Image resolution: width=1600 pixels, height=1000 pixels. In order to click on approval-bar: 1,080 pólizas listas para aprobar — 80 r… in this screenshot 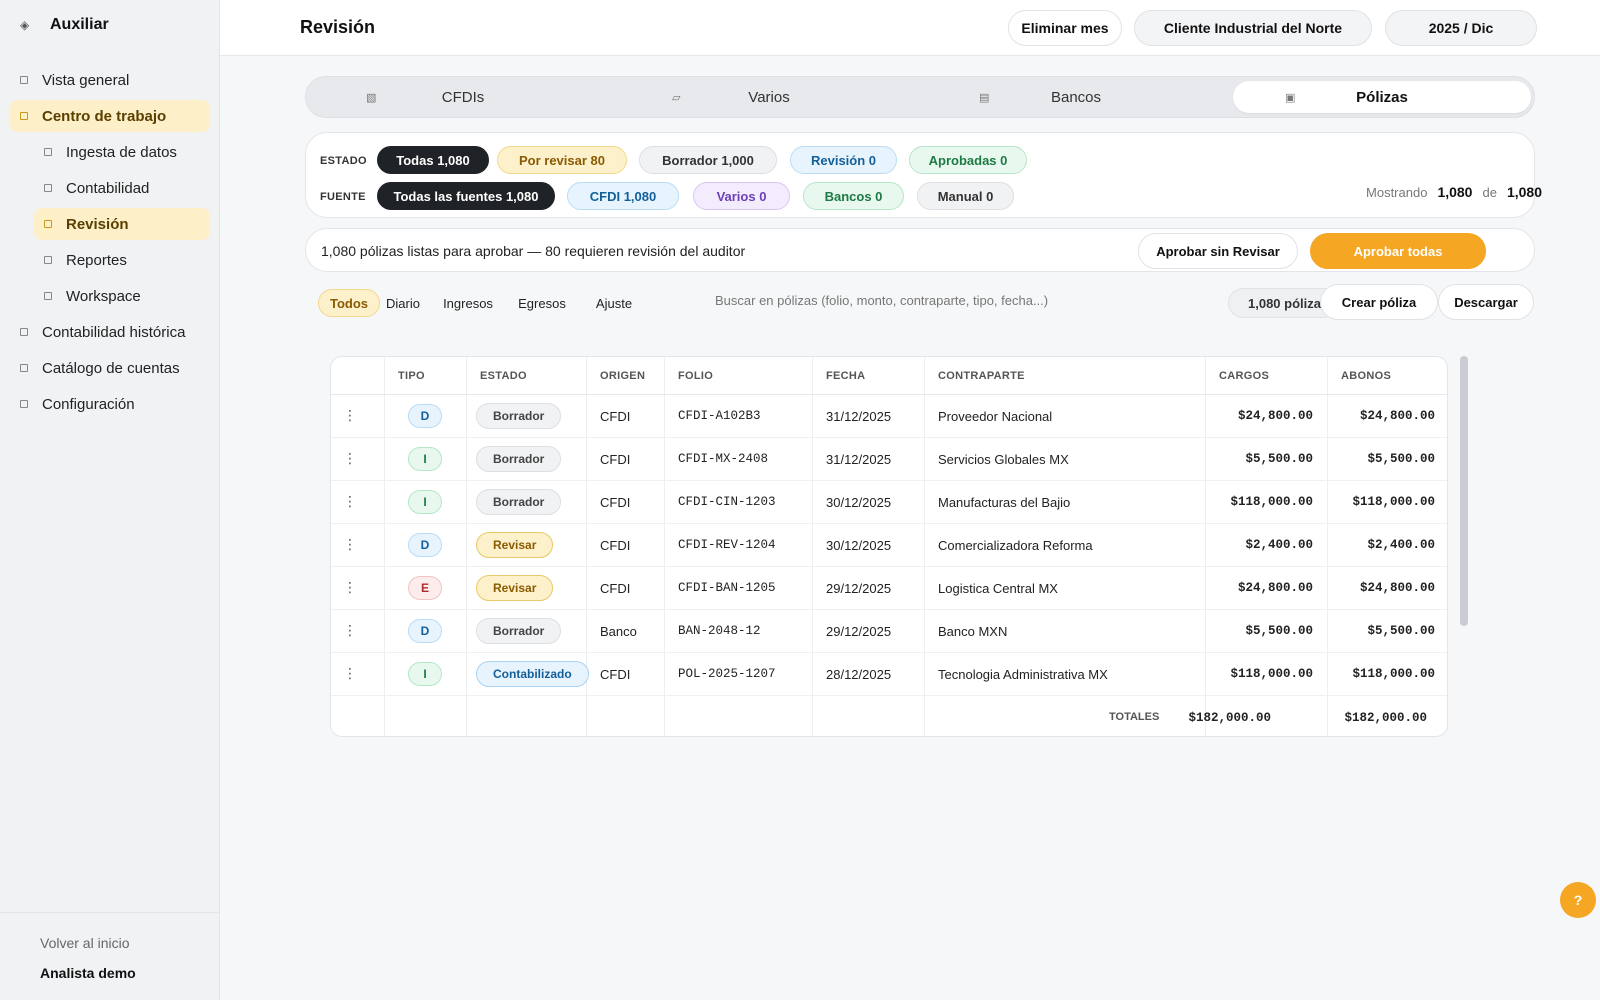, I will do `click(920, 250)`.